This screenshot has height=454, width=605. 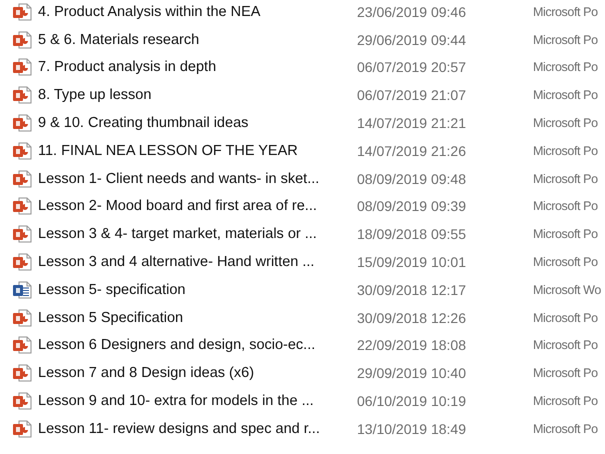 I want to click on file-name: 8. Type up lesson, so click(x=197, y=95).